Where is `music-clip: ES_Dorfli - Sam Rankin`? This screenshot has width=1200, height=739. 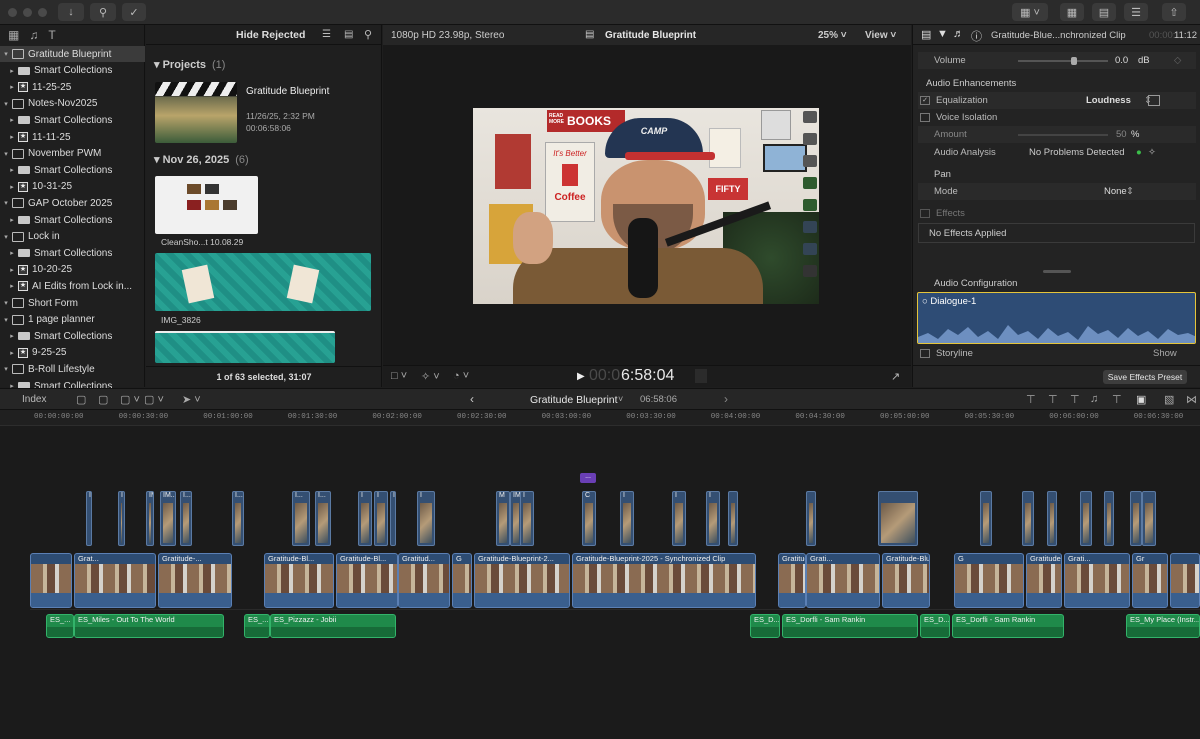 music-clip: ES_Dorfli - Sam Rankin is located at coordinates (1008, 626).